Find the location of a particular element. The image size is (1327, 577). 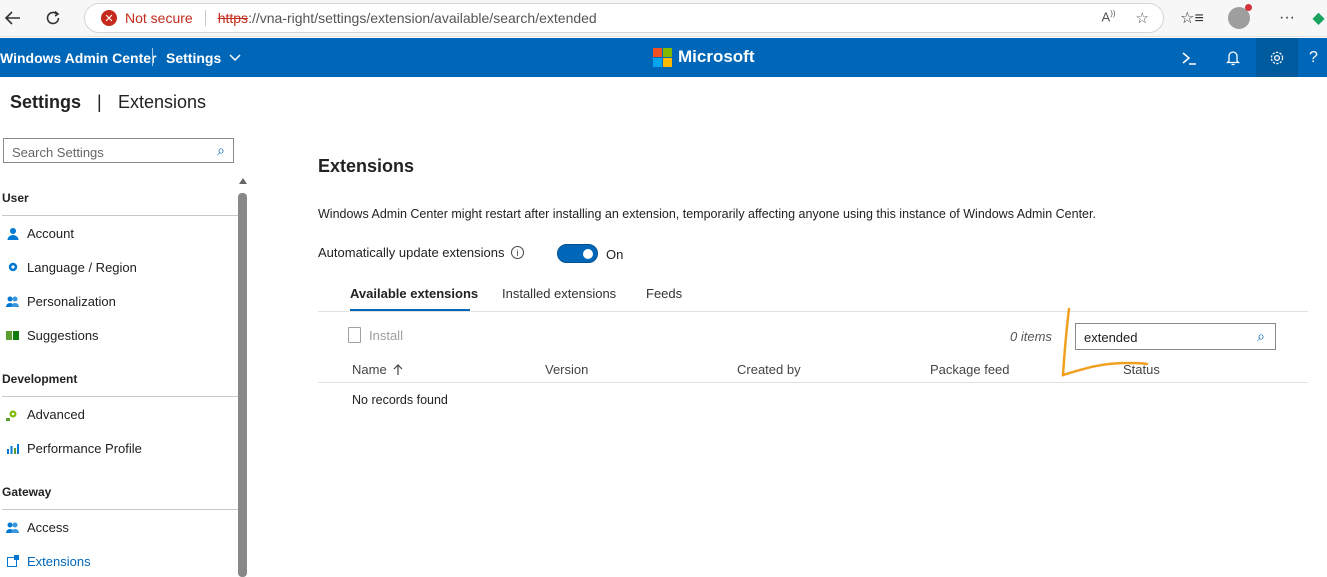

active-tab-indicator is located at coordinates (410, 310).